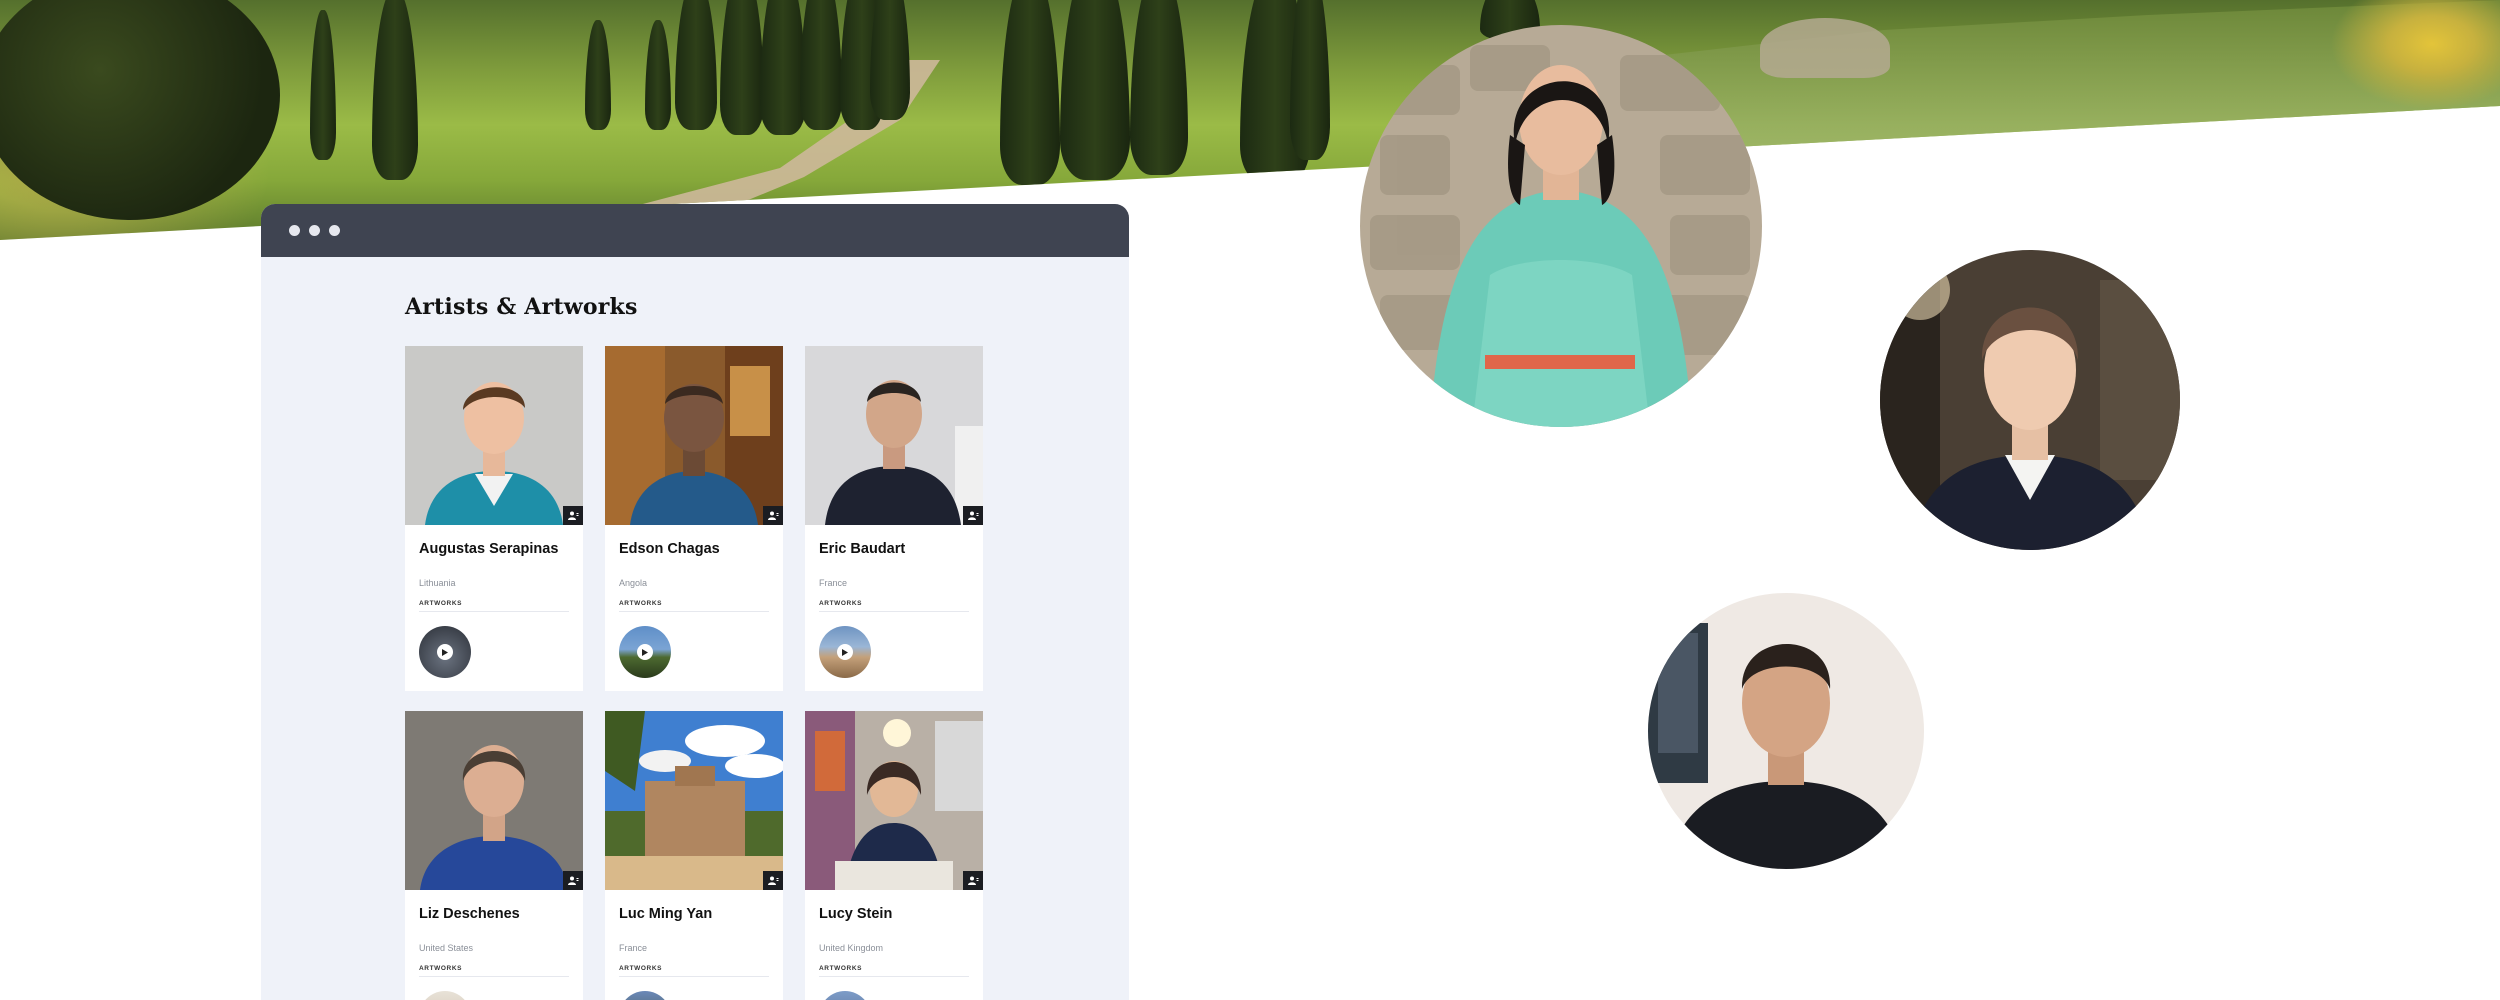  I want to click on artist-name: Luc Ming Yan, so click(665, 914).